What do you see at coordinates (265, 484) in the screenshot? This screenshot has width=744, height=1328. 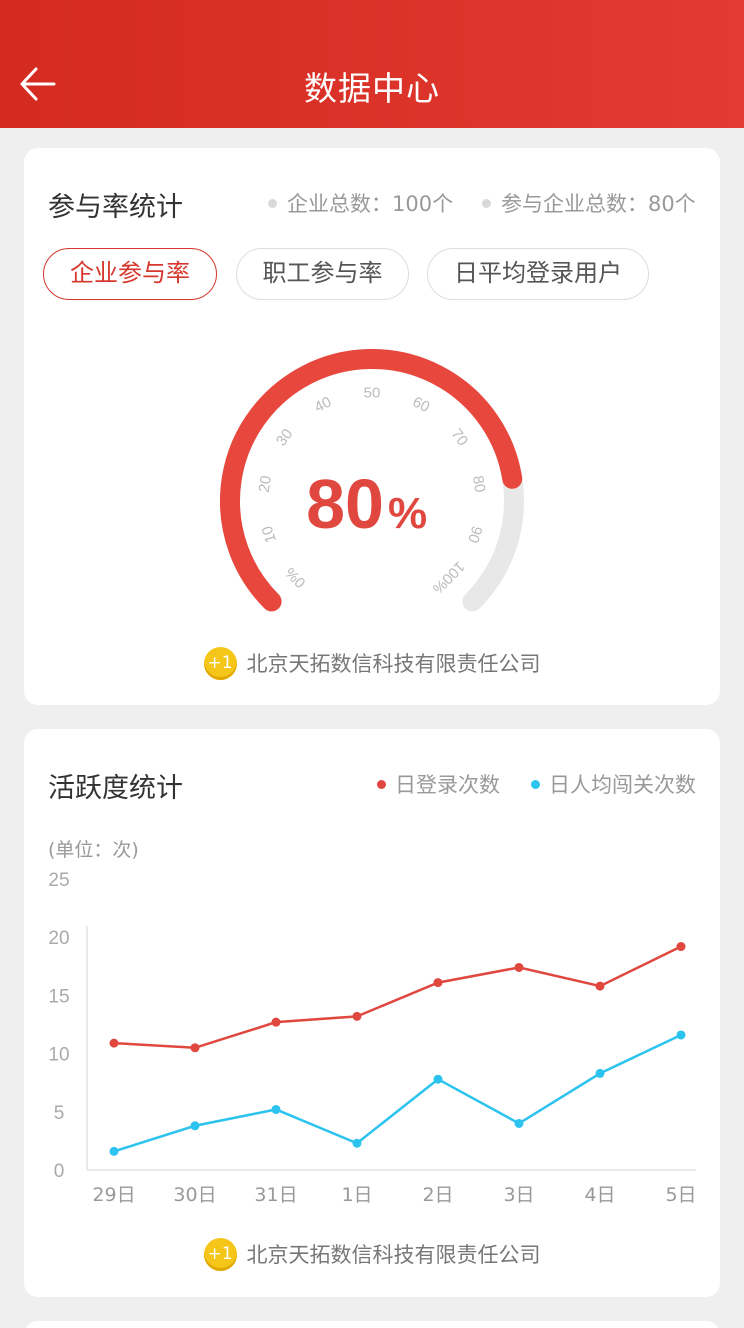 I see `gauge-tick-label: 20` at bounding box center [265, 484].